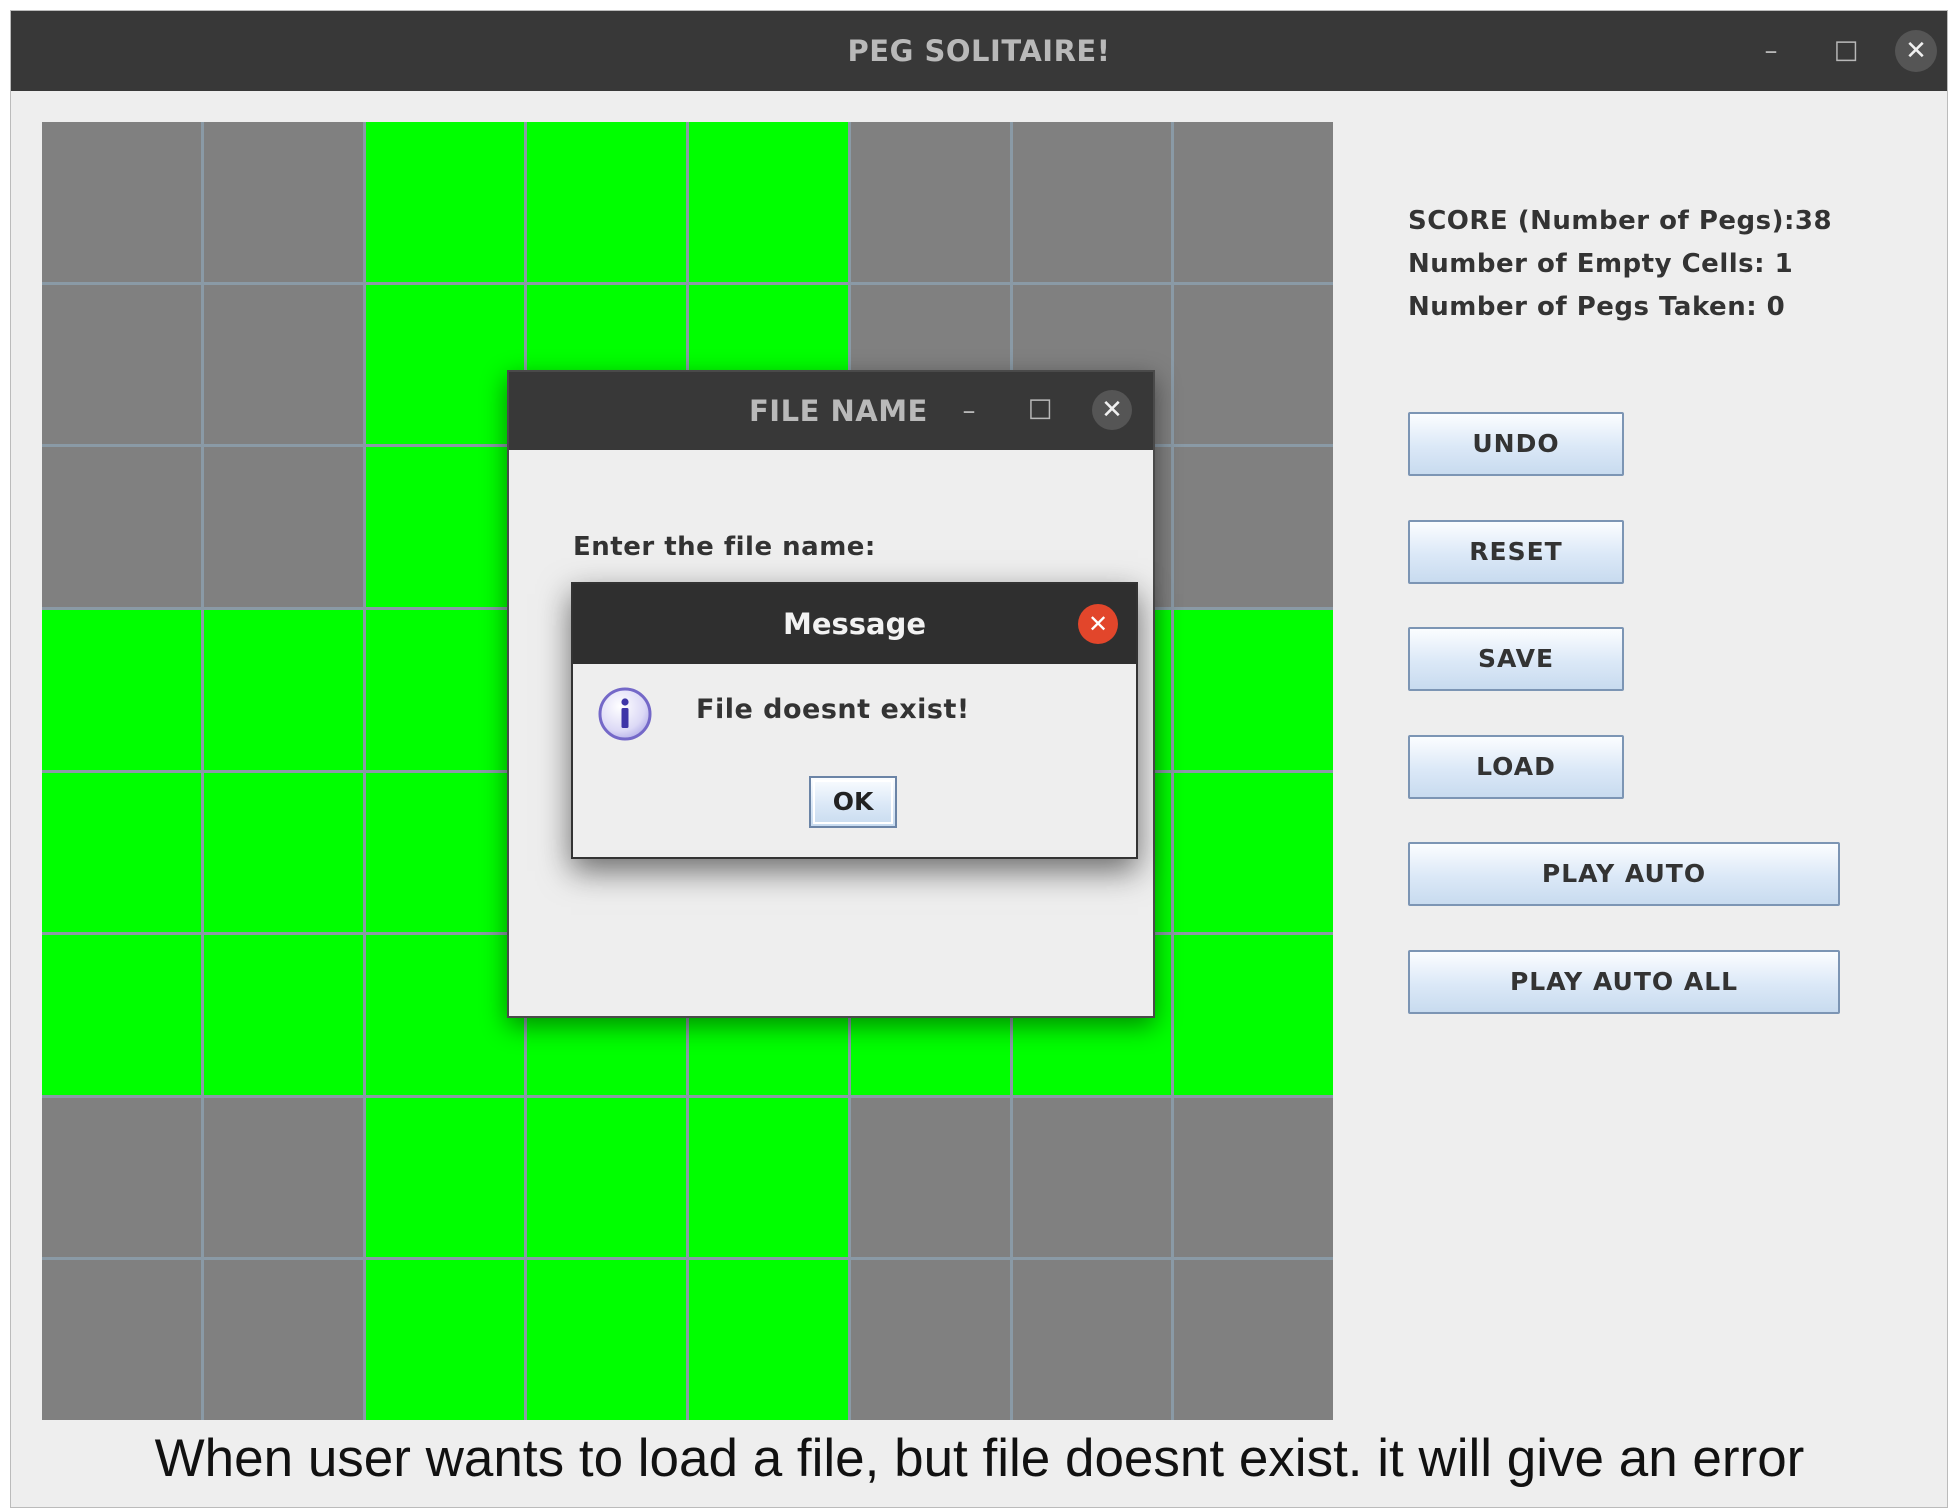 The image size is (1959, 1511). What do you see at coordinates (1846, 50) in the screenshot?
I see `maximize-icon: □` at bounding box center [1846, 50].